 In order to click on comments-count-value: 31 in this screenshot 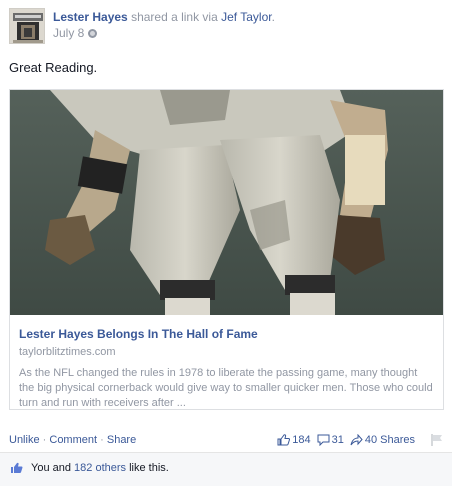, I will do `click(337, 440)`.